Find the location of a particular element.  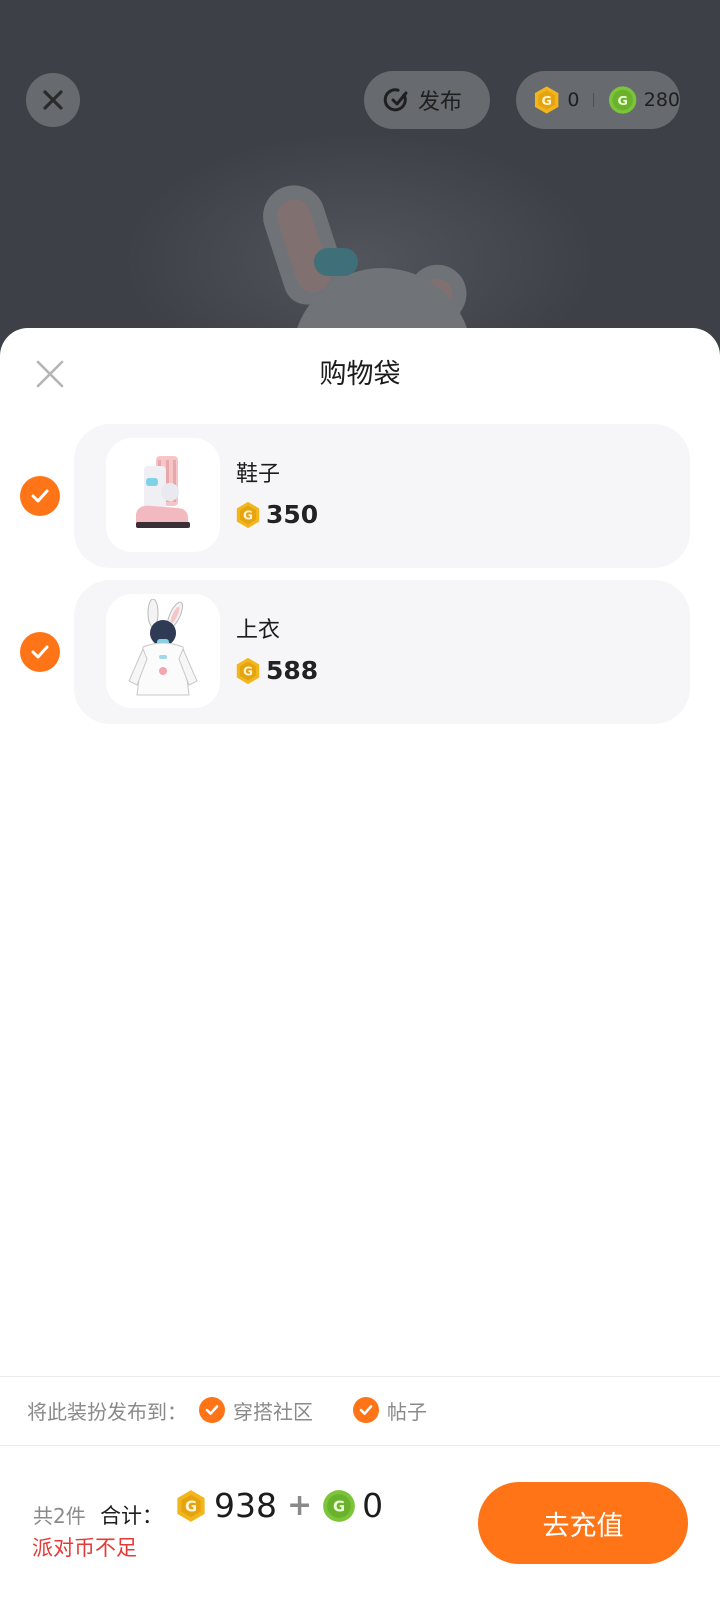

checkout-footer: 共2件 合计： G 938 + G 0 派对币不足 去充值 is located at coordinates (360, 1523).